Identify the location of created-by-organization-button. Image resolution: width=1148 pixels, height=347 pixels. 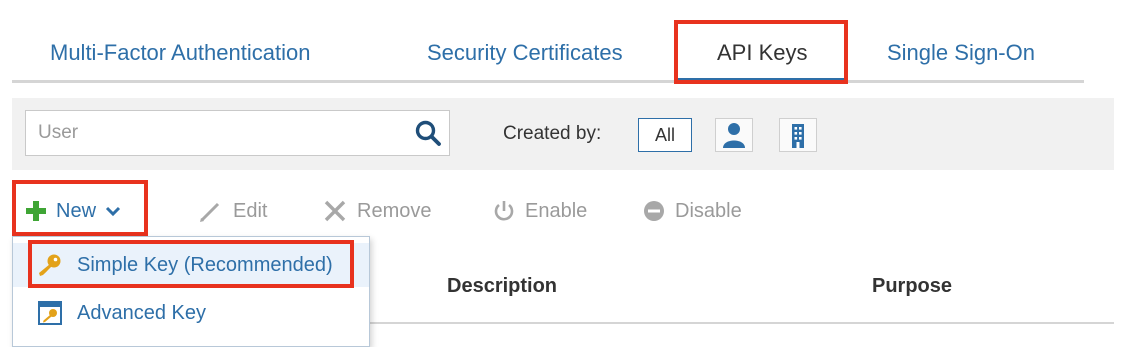
(798, 135).